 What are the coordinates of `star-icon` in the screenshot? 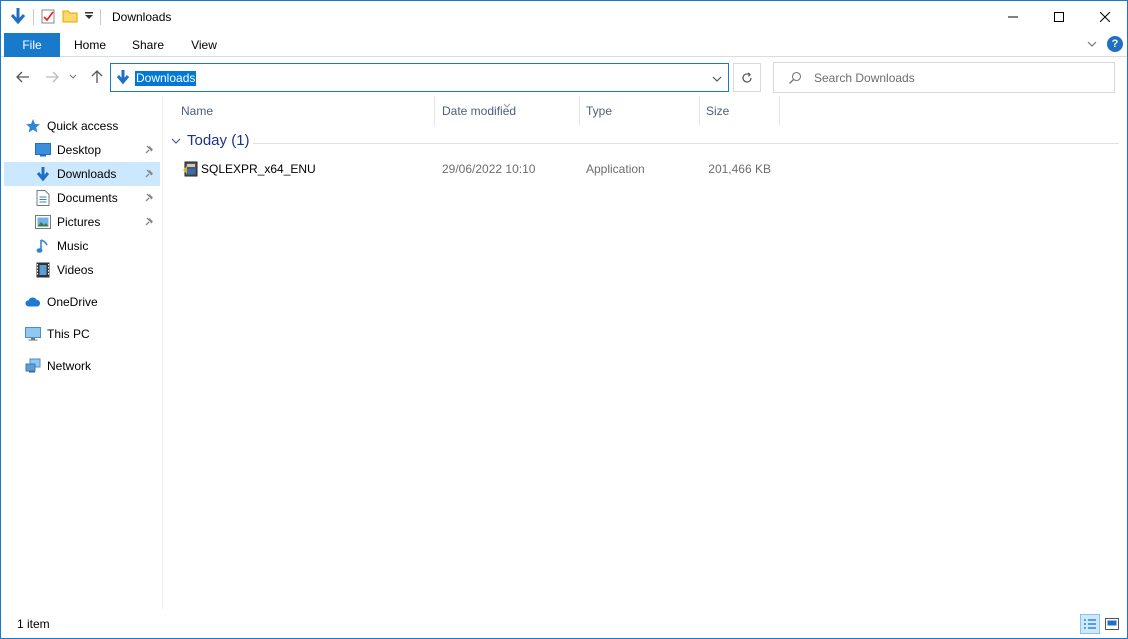 It's located at (33, 126).